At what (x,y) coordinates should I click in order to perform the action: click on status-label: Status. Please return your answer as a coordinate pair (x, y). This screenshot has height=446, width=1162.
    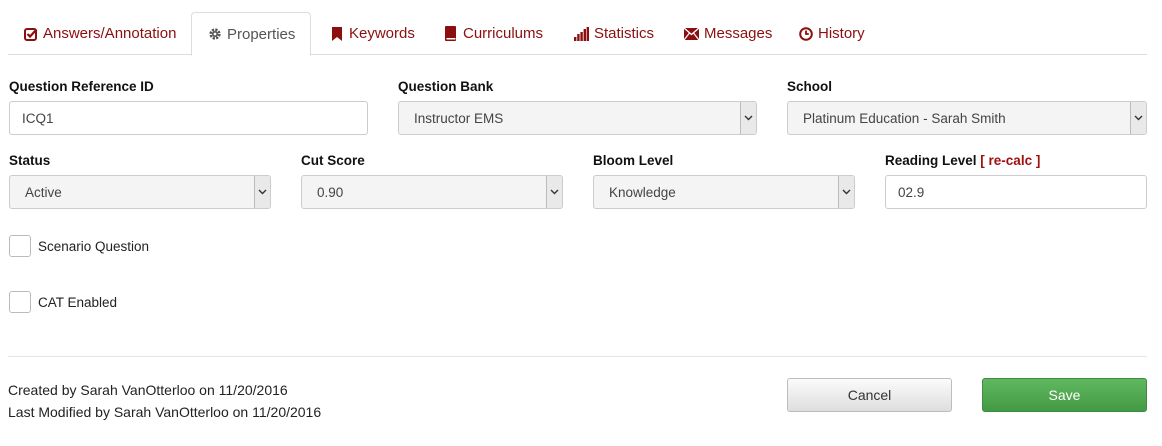
    Looking at the image, I should click on (30, 160).